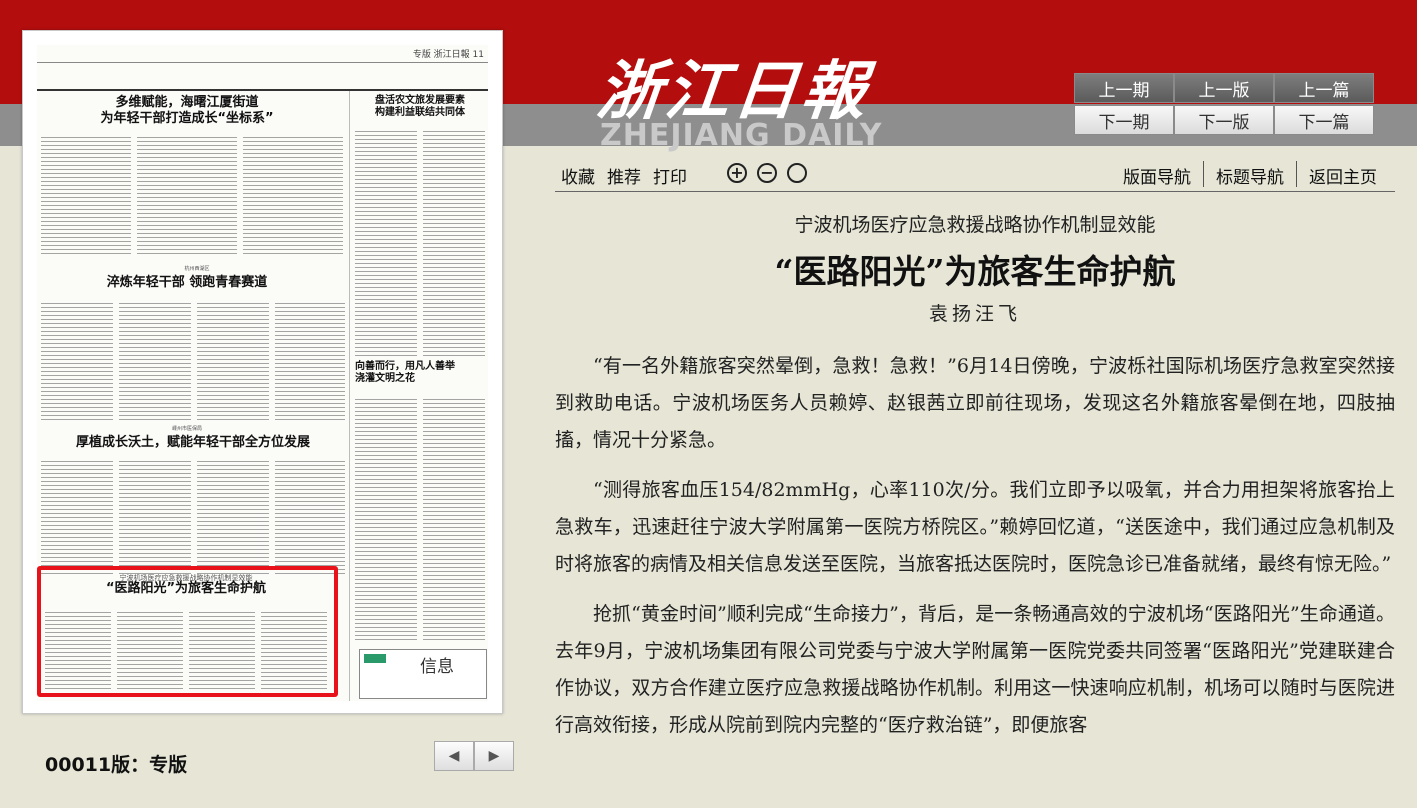  What do you see at coordinates (437, 667) in the screenshot?
I see `thumb-info-title: 信息` at bounding box center [437, 667].